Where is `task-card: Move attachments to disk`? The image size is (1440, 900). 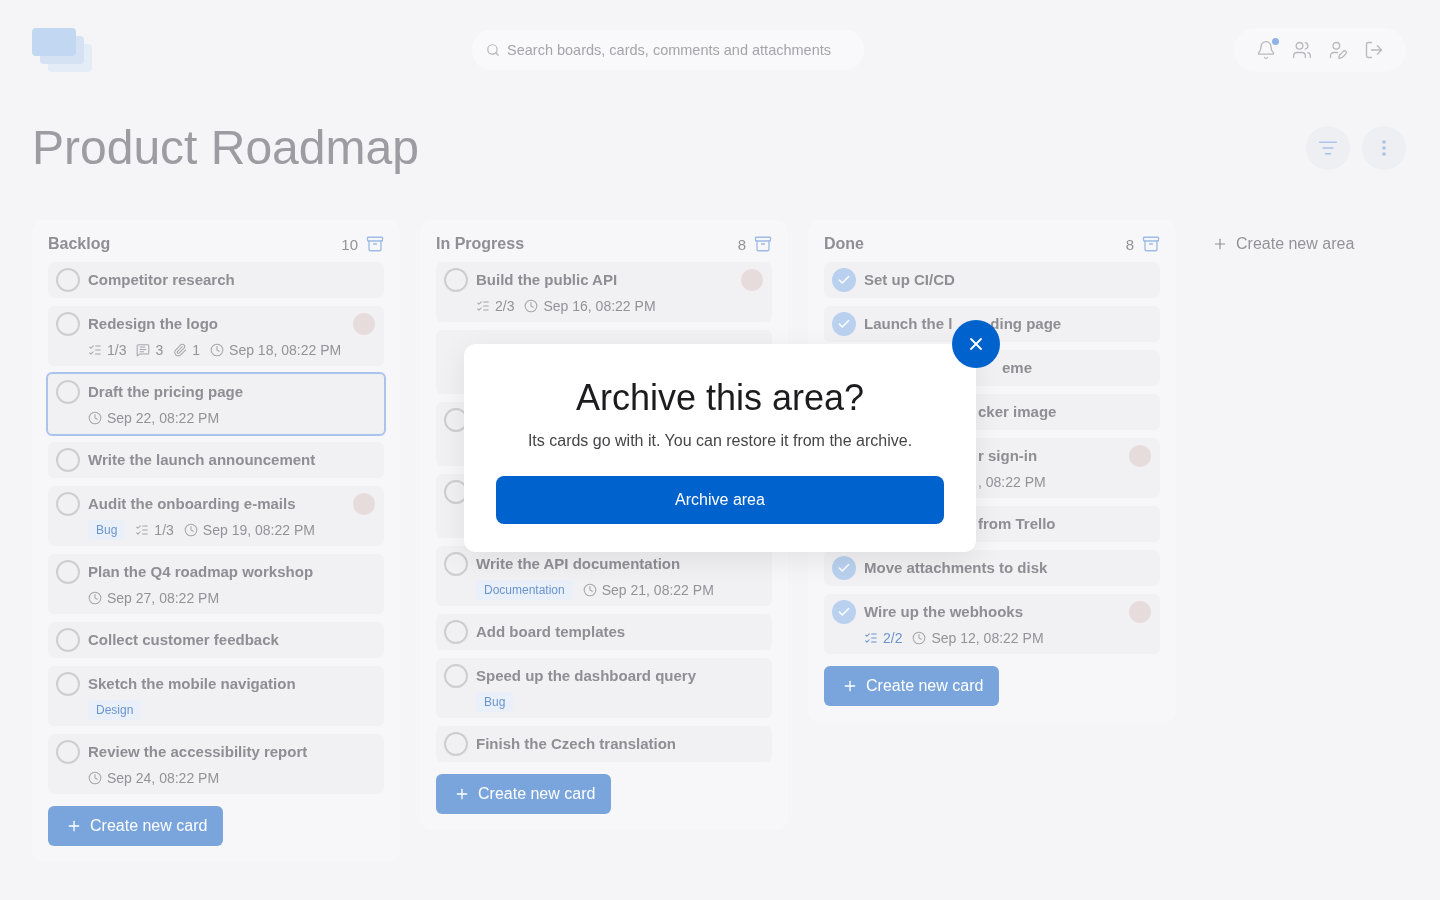 task-card: Move attachments to disk is located at coordinates (992, 568).